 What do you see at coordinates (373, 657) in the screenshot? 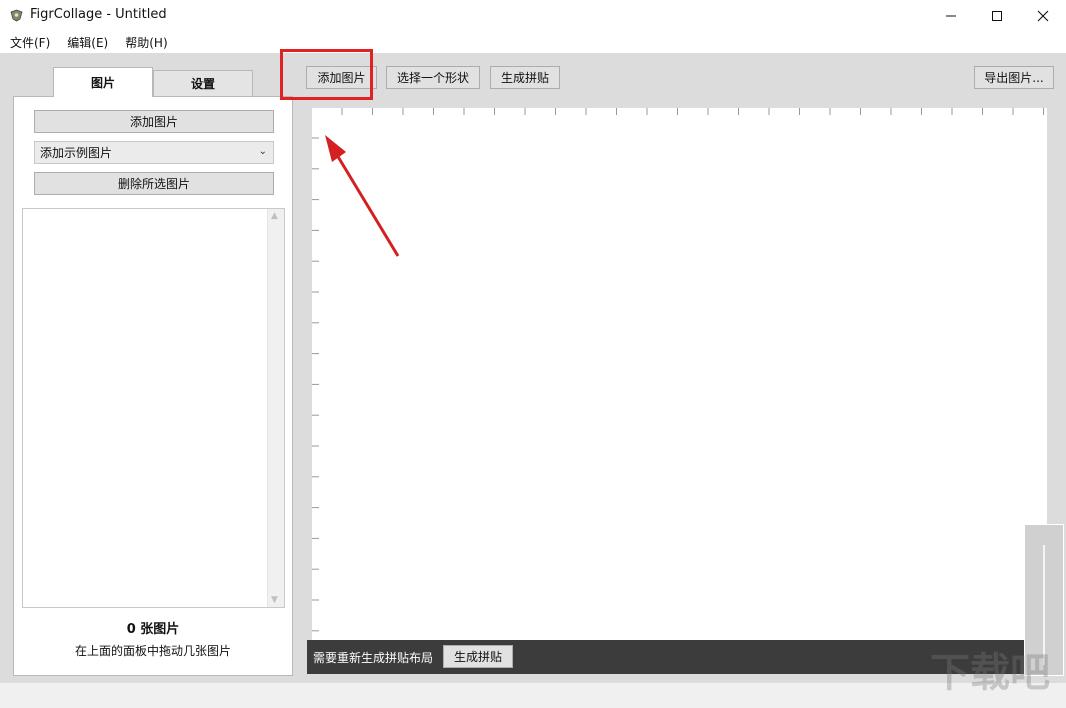
I see `status-message: 需要重新生成拼贴布局` at bounding box center [373, 657].